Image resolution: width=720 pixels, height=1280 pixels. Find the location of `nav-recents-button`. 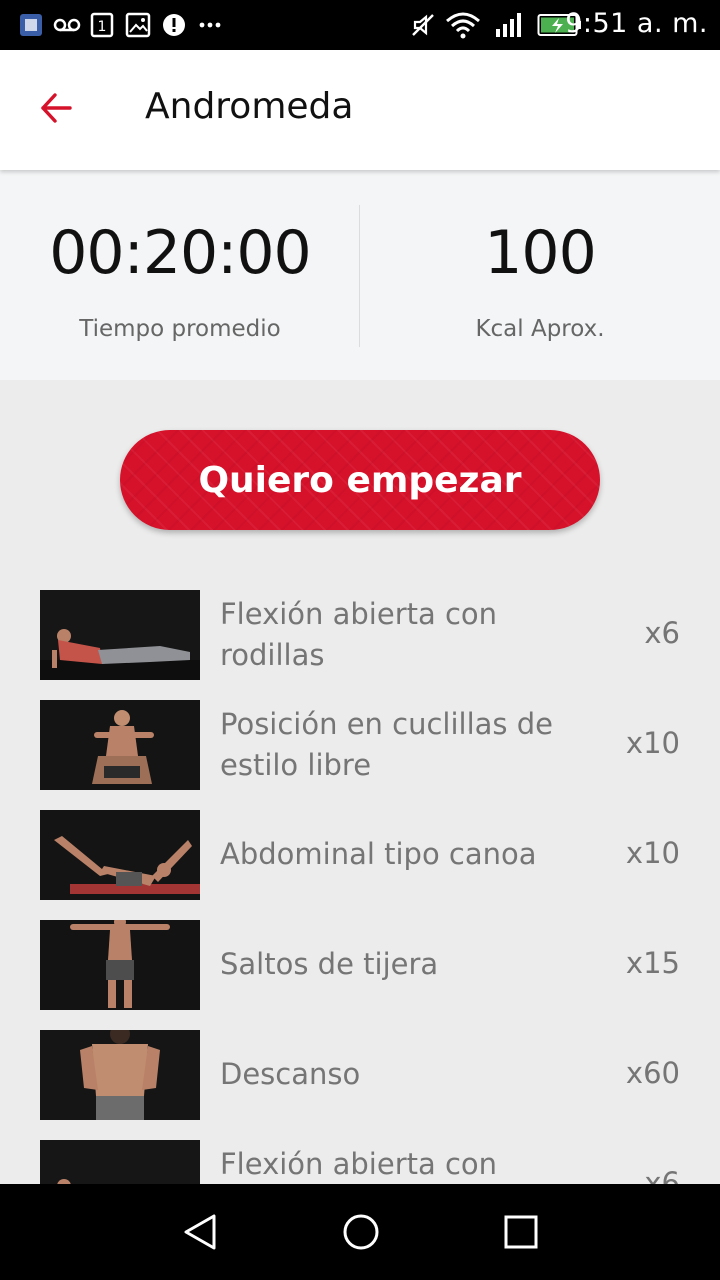

nav-recents-button is located at coordinates (521, 1232).